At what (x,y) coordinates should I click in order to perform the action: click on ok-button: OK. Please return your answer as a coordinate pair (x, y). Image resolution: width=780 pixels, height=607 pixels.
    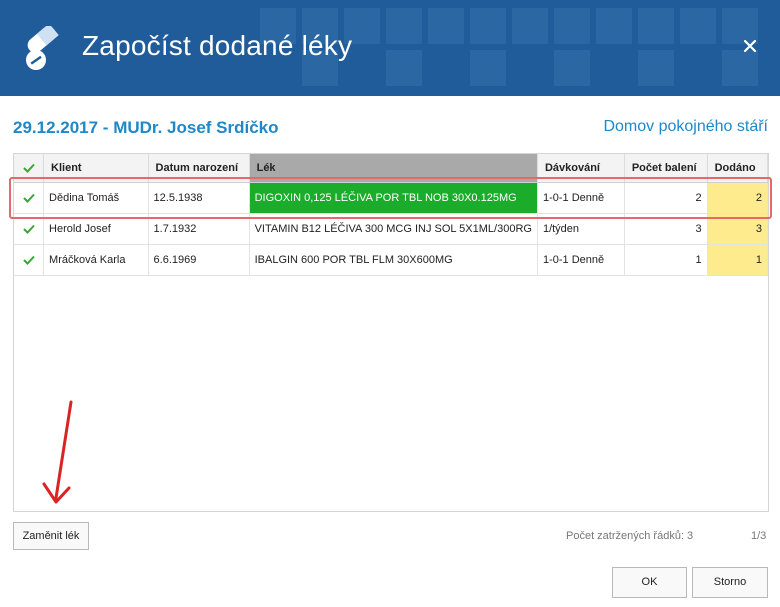
    Looking at the image, I should click on (649, 582).